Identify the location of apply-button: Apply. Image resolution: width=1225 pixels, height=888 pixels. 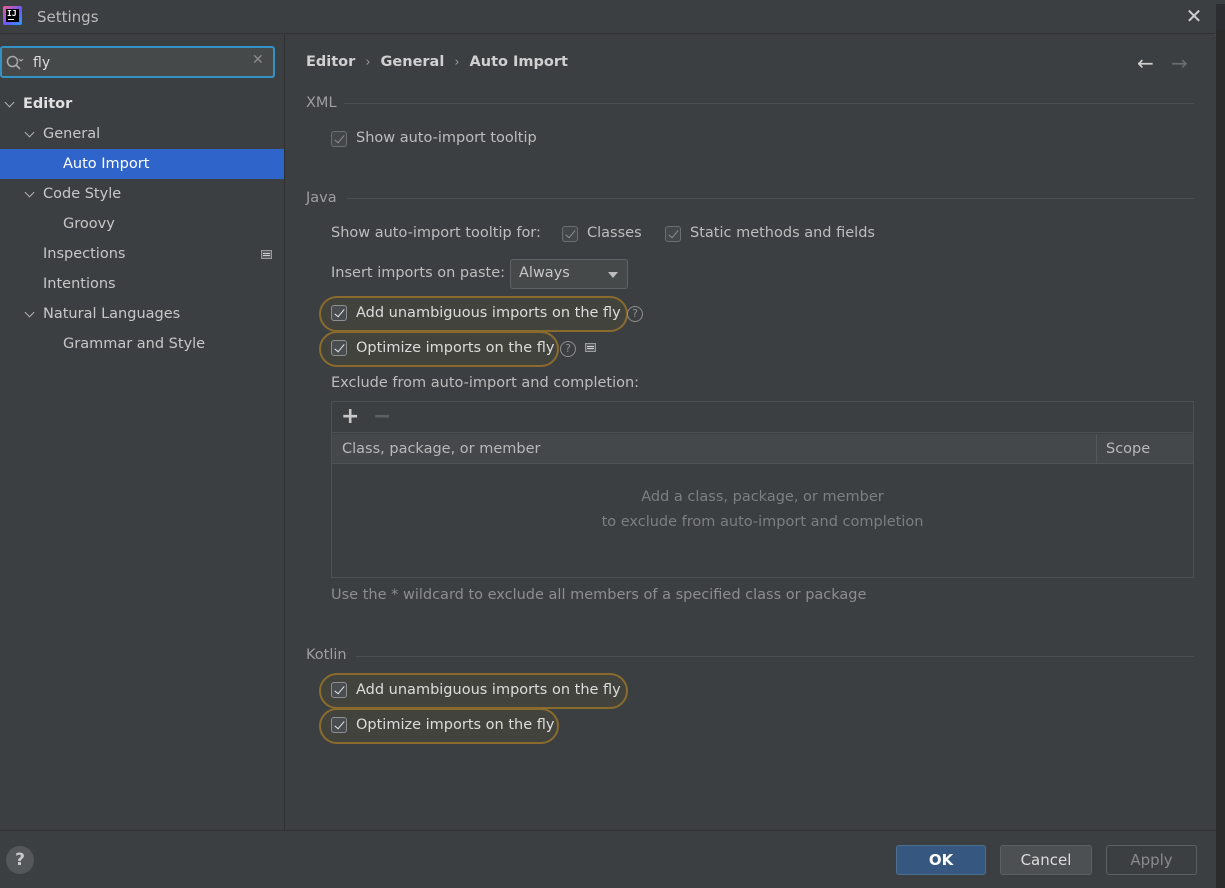
(1151, 860).